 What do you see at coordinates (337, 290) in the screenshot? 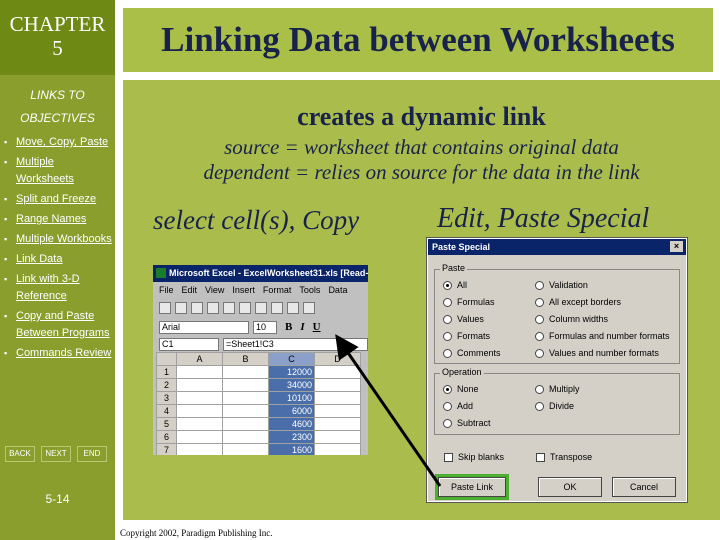
I see `menu-data: Data` at bounding box center [337, 290].